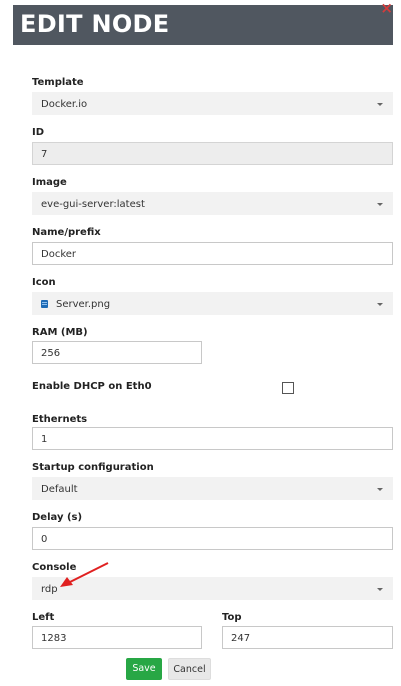  I want to click on icon-label: Icon, so click(44, 282).